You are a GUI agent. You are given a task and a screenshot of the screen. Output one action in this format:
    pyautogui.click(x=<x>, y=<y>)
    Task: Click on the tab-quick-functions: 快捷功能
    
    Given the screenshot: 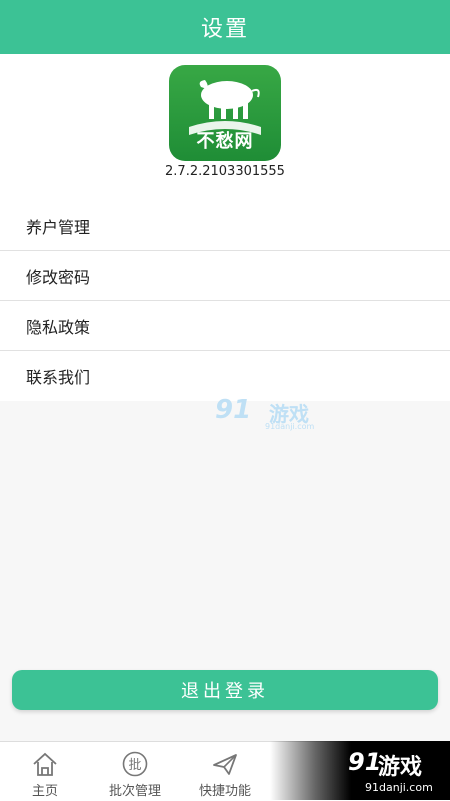 What is the action you would take?
    pyautogui.click(x=225, y=771)
    